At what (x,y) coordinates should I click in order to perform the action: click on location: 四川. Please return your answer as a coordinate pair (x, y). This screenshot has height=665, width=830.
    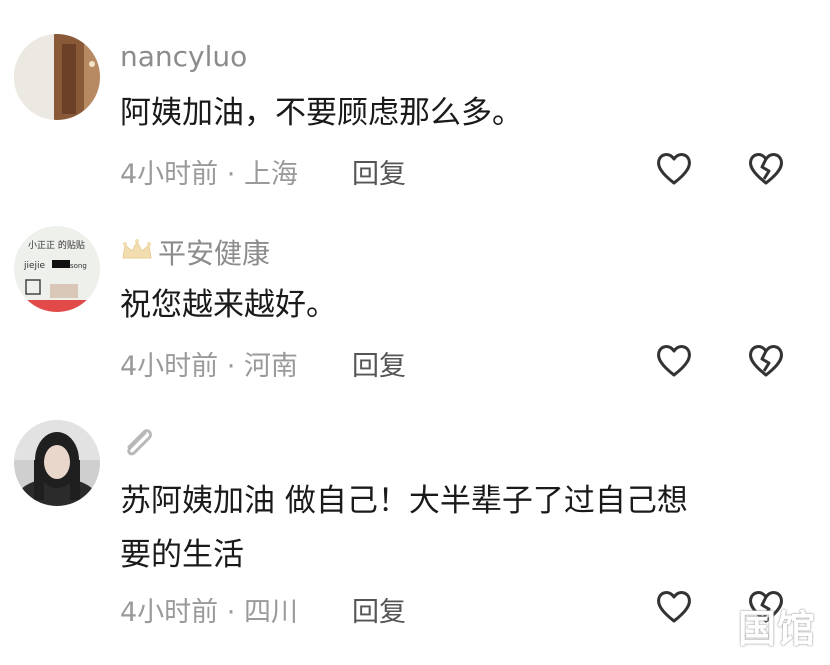
    Looking at the image, I should click on (270, 612).